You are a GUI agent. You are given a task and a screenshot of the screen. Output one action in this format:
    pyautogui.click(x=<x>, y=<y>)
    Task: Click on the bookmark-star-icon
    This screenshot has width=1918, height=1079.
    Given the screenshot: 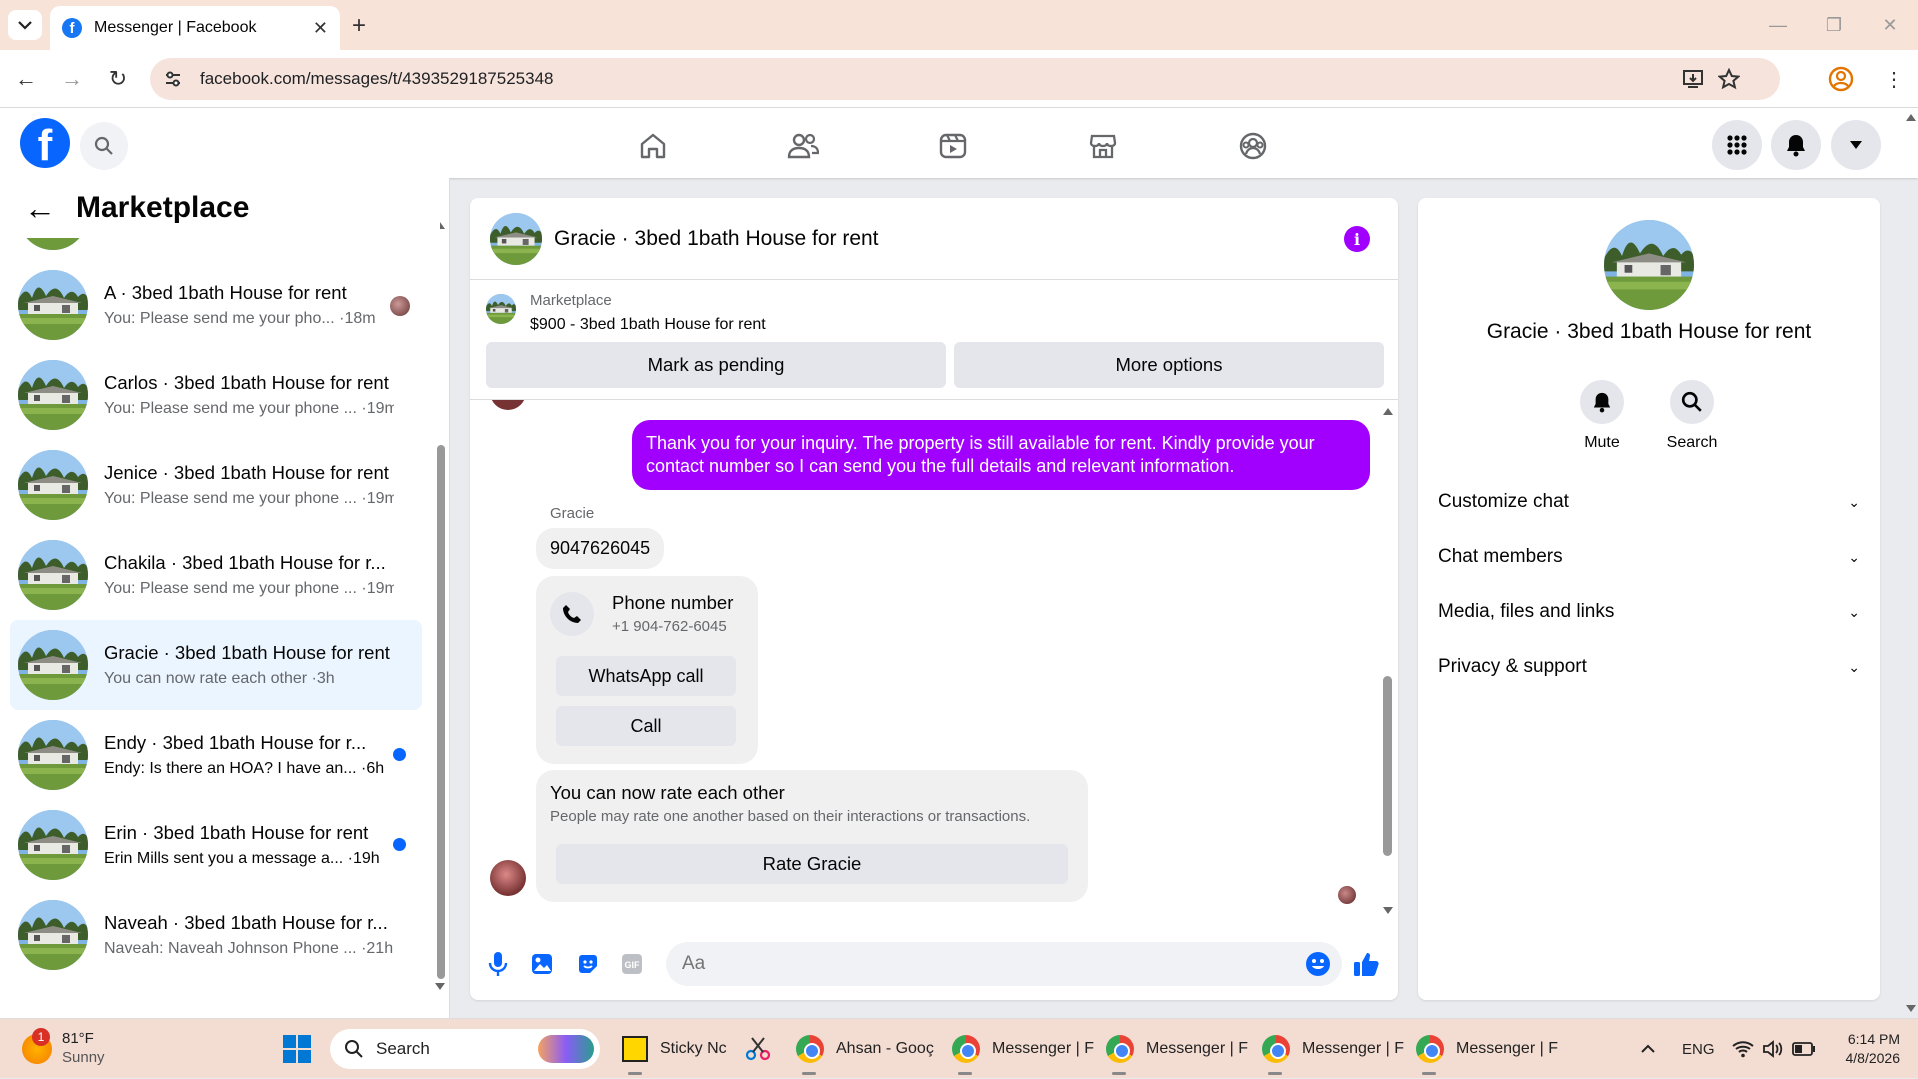 What is the action you would take?
    pyautogui.click(x=1729, y=79)
    